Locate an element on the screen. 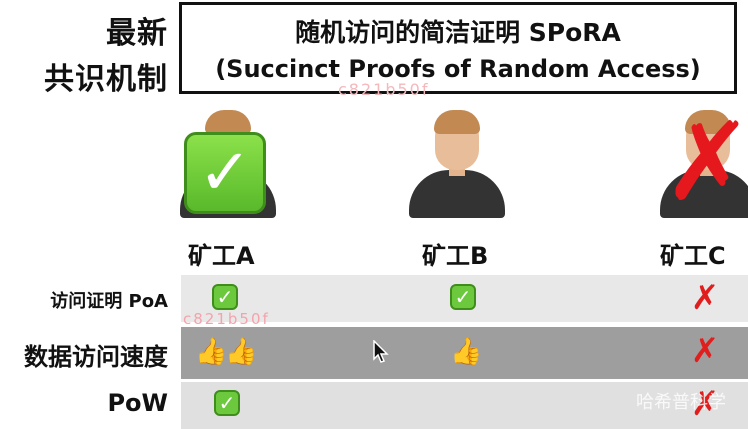 This screenshot has width=748, height=429. big-cross-icon: ✗ is located at coordinates (705, 162).